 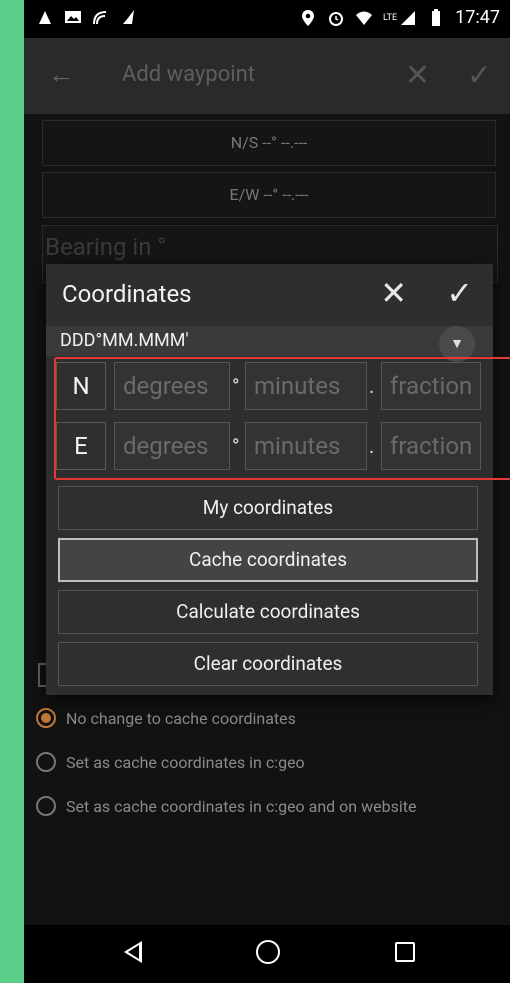 I want to click on nav-home-icon, so click(x=268, y=952).